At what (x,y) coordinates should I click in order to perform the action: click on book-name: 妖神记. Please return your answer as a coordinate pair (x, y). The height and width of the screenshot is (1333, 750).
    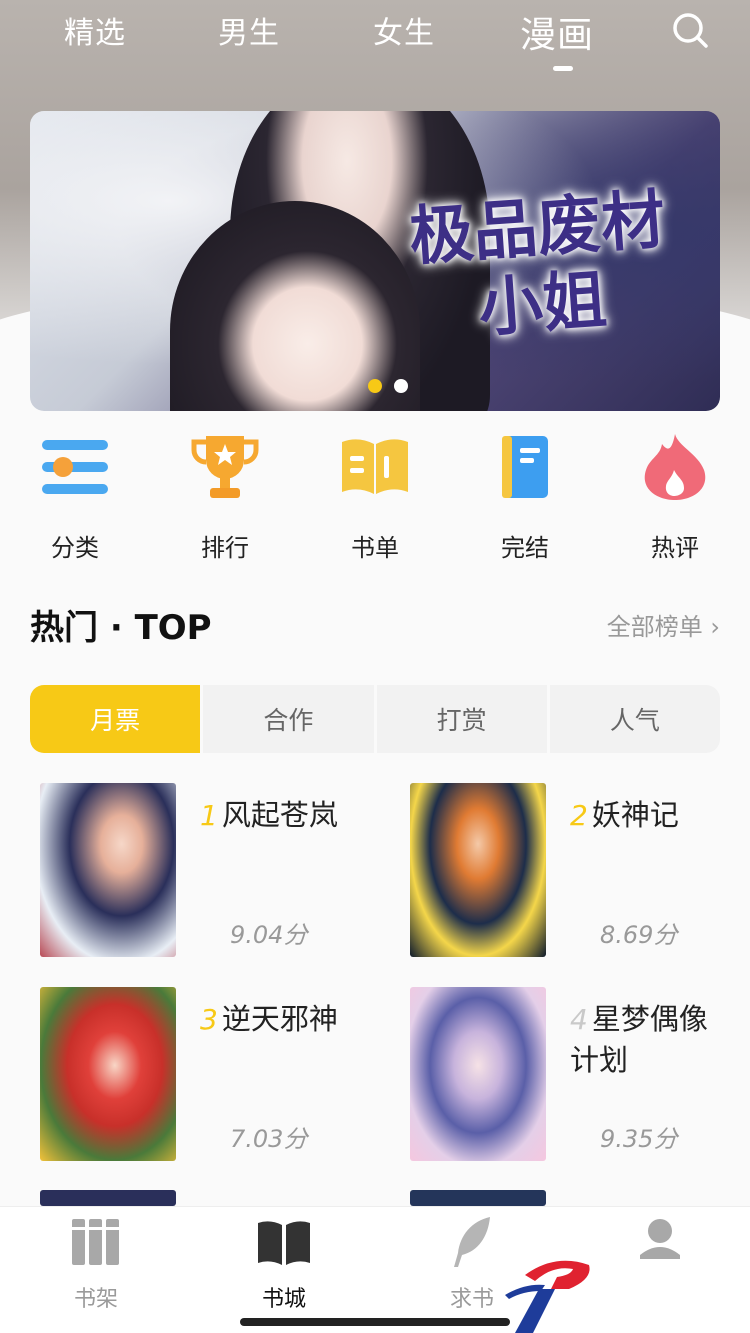
    Looking at the image, I should click on (635, 815).